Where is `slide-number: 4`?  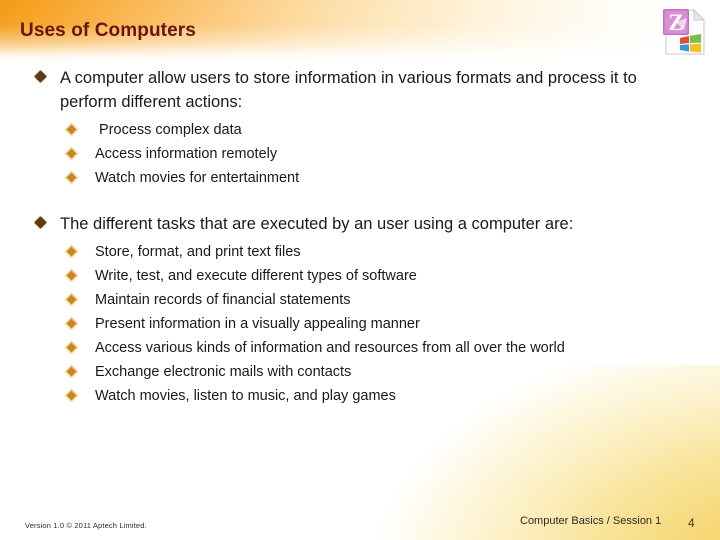 slide-number: 4 is located at coordinates (691, 523).